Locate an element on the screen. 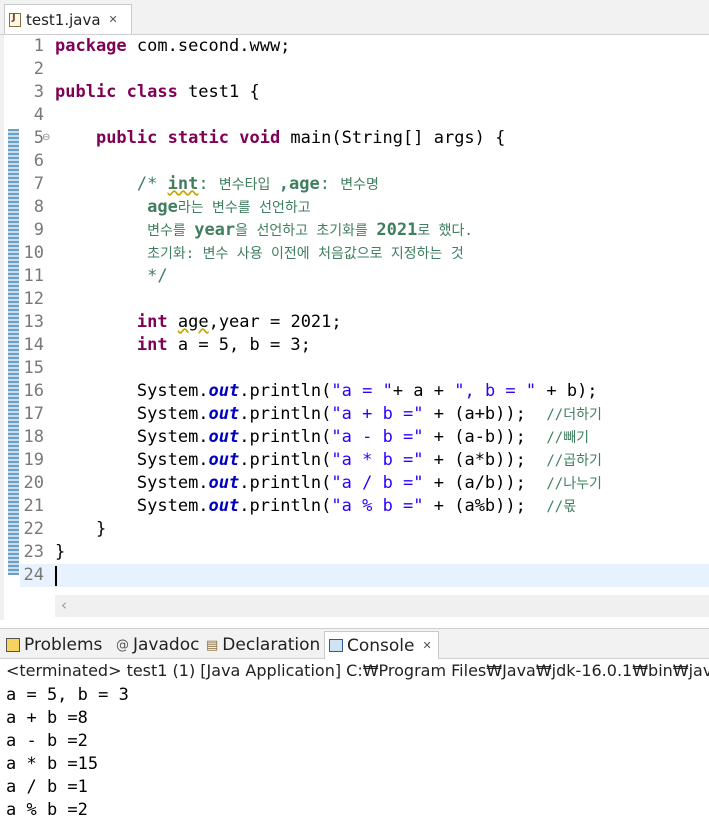 This screenshot has width=709, height=832. comment: 변수타입 is located at coordinates (248, 185).